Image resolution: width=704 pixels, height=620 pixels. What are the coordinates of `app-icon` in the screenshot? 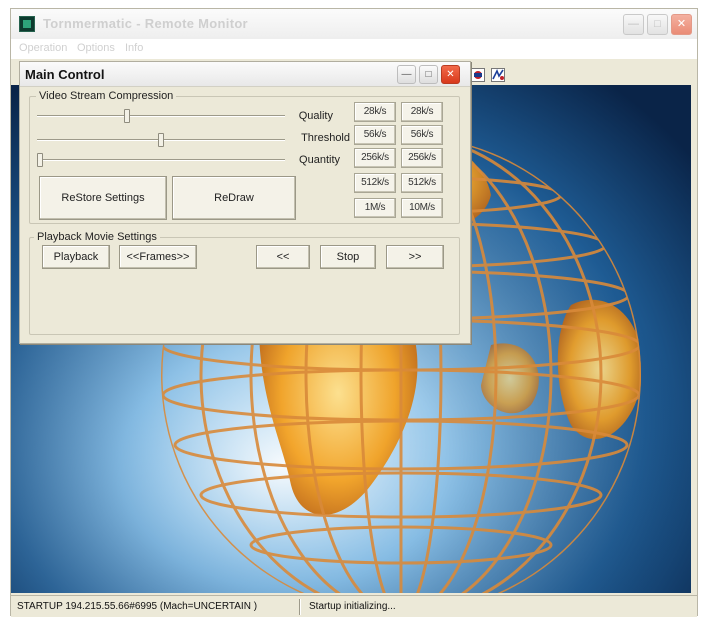 It's located at (27, 24).